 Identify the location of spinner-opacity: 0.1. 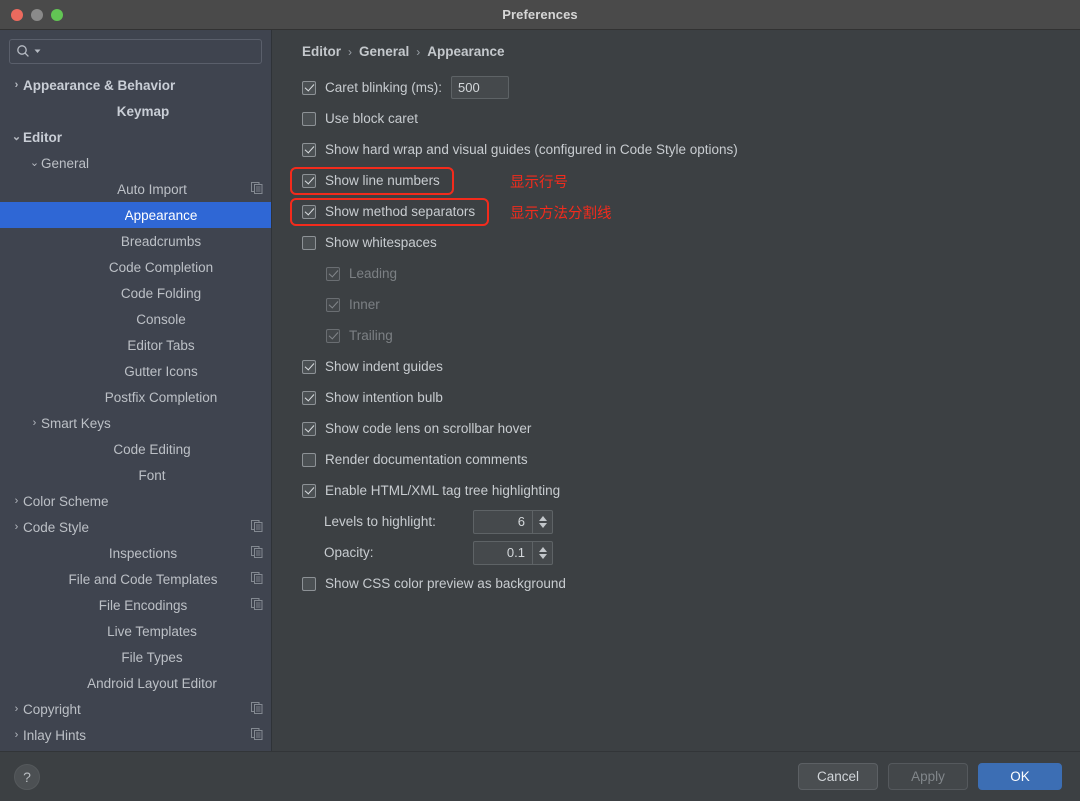
(513, 552).